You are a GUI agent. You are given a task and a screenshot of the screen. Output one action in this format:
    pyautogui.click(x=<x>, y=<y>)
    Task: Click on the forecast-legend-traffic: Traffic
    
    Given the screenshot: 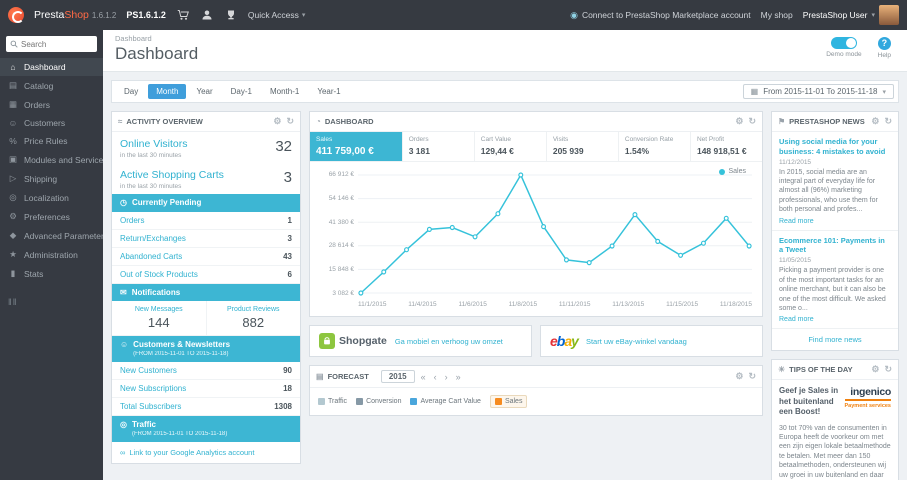 What is the action you would take?
    pyautogui.click(x=332, y=401)
    